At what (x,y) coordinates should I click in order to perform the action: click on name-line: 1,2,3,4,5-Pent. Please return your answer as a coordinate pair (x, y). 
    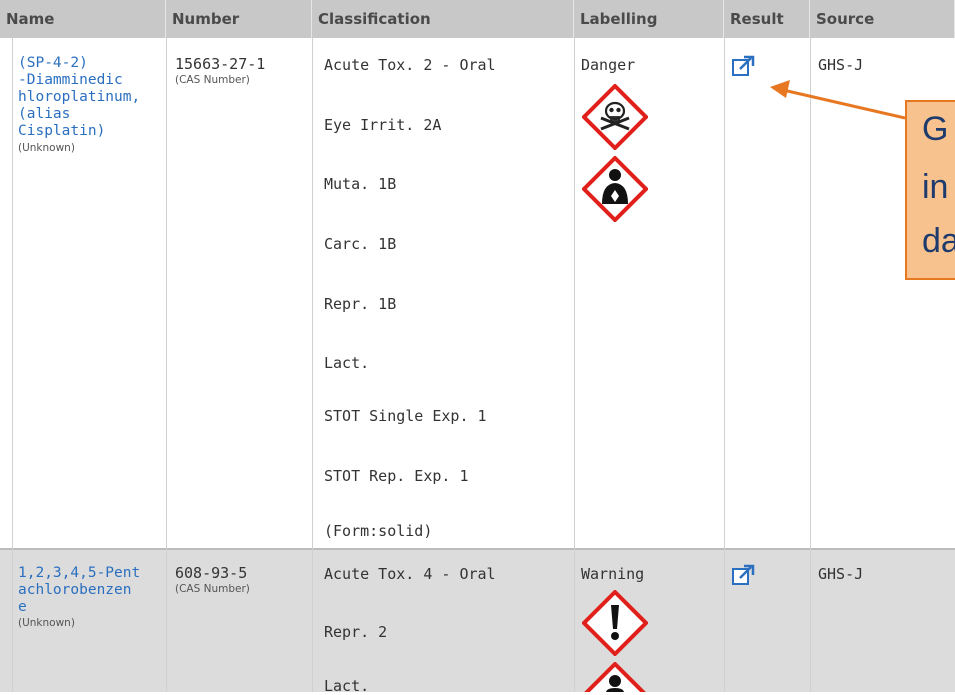
    Looking at the image, I should click on (79, 573).